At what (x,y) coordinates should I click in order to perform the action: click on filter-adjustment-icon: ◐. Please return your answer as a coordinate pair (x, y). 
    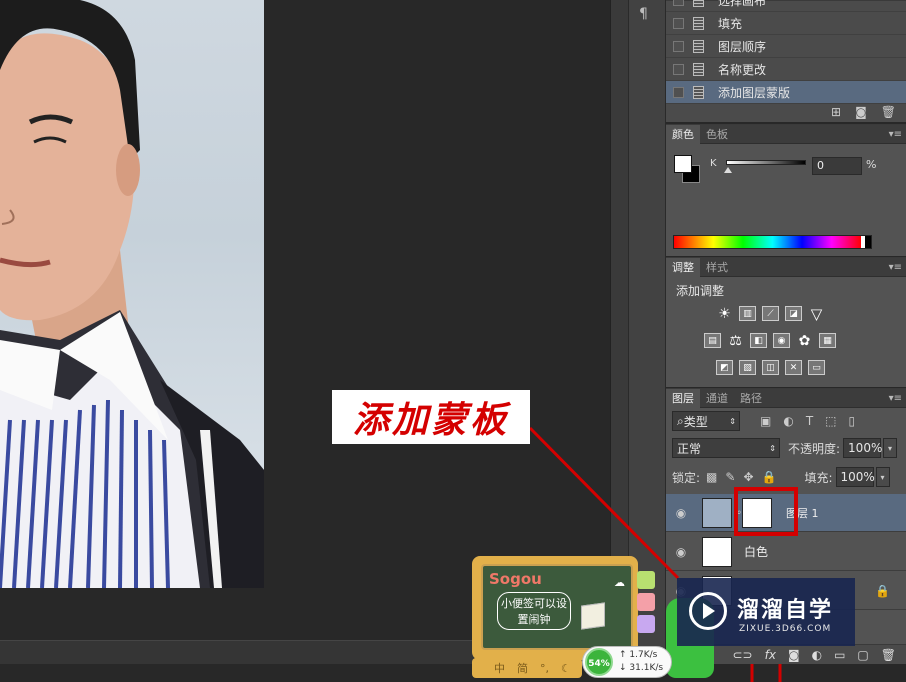
    Looking at the image, I should click on (788, 421).